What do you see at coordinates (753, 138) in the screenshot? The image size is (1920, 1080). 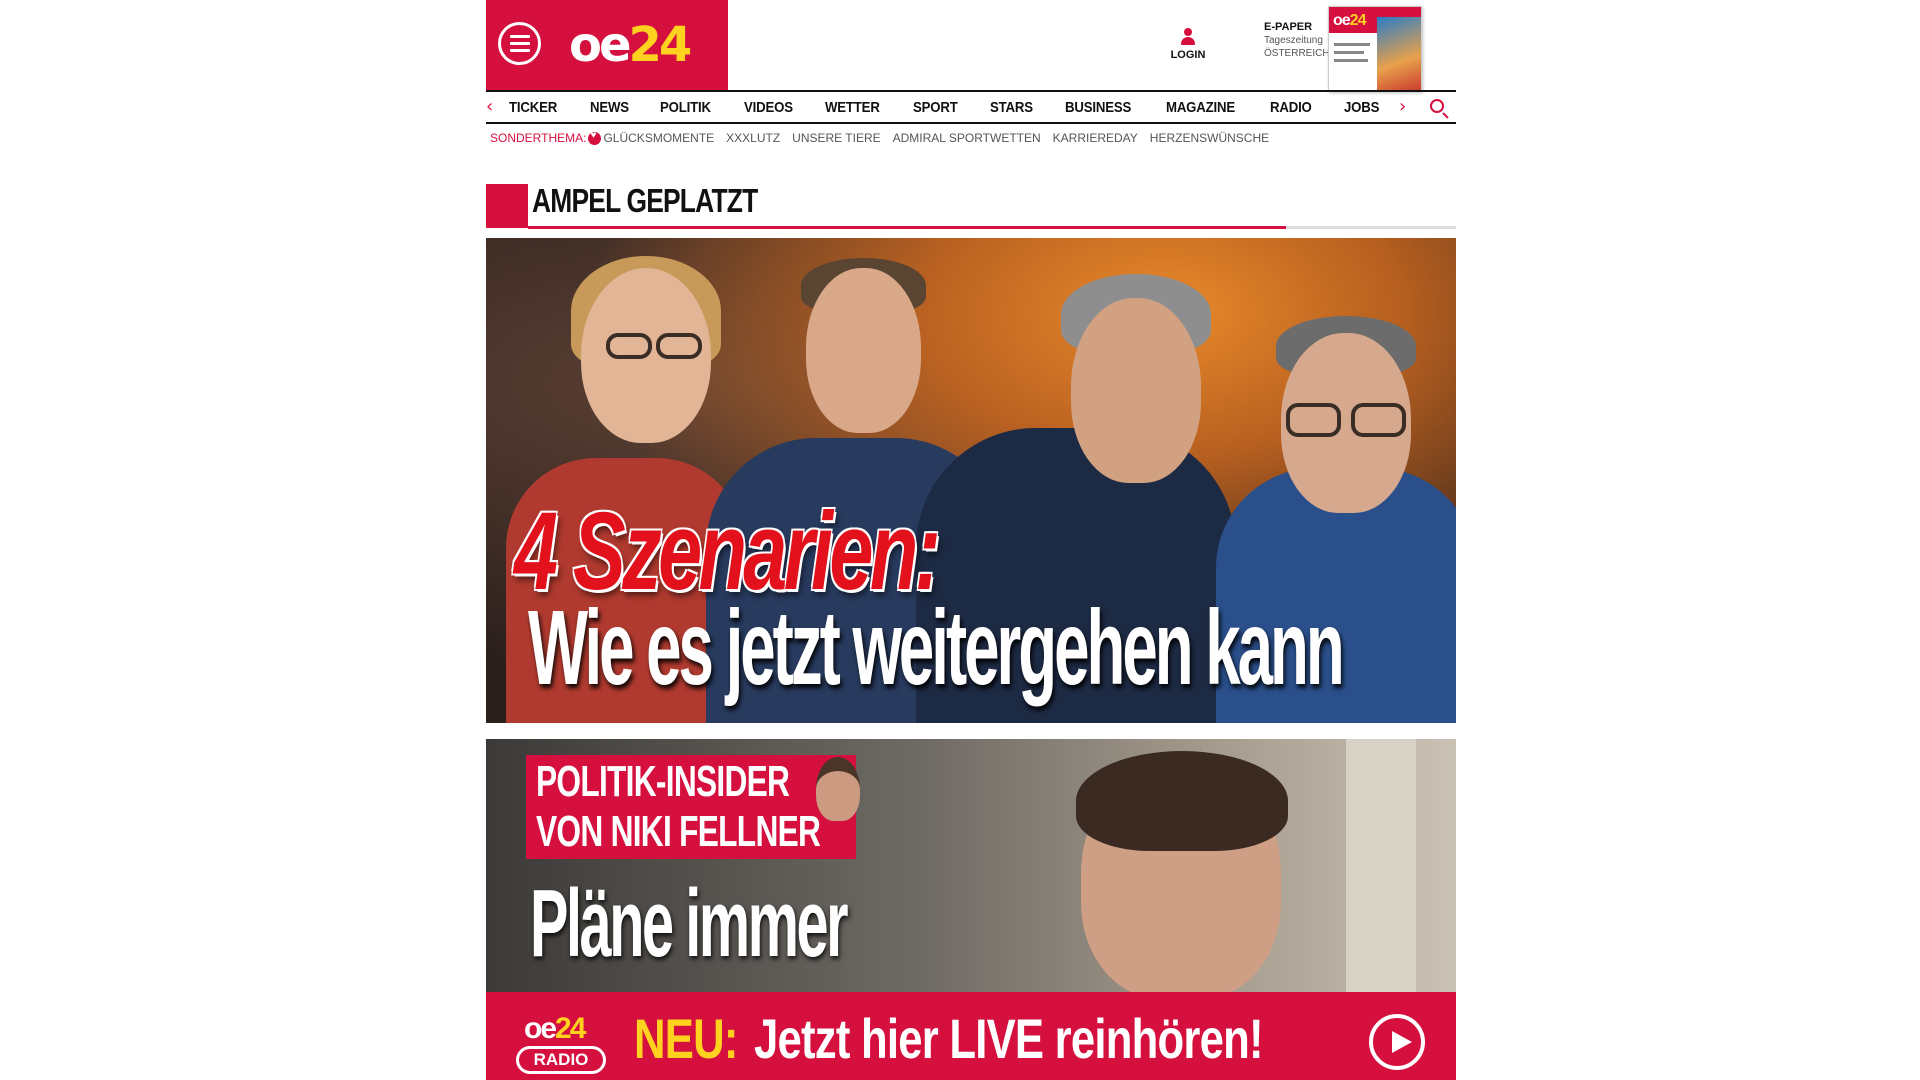 I see `special-topic-xxxlutz: XXXLUTZ` at bounding box center [753, 138].